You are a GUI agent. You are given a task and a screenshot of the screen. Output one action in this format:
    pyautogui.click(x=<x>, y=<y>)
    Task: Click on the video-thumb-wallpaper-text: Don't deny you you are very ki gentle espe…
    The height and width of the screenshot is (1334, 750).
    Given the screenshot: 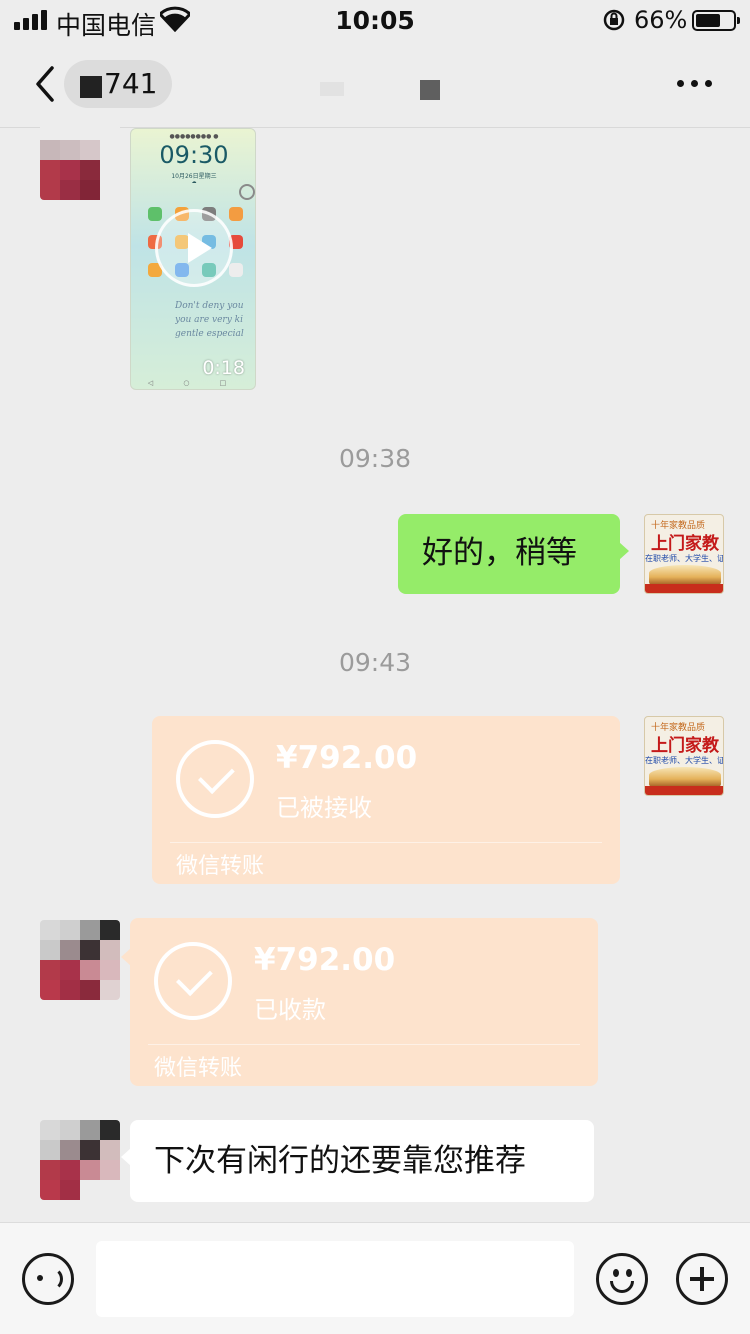 What is the action you would take?
    pyautogui.click(x=209, y=320)
    